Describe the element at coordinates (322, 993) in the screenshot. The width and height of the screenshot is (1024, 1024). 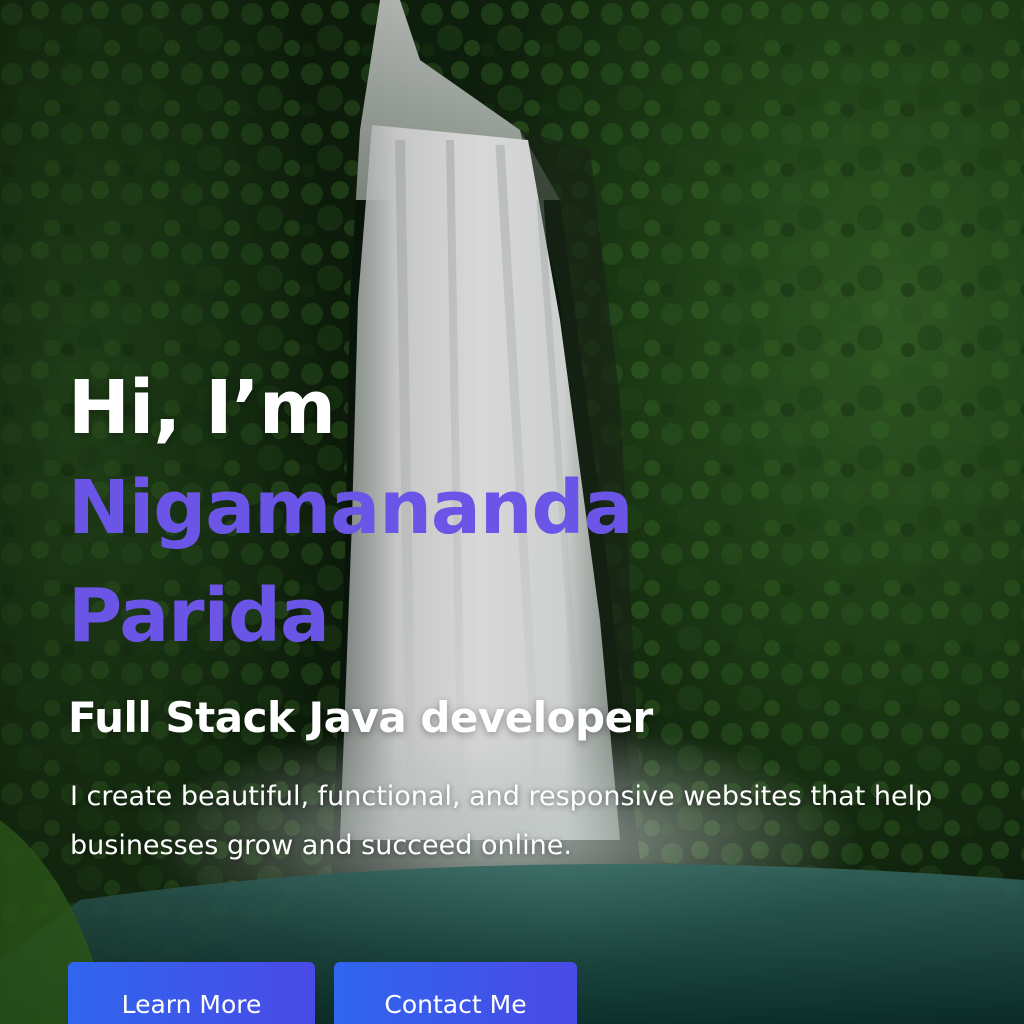
I see `cta-buttons: Learn More Contact Me` at that location.